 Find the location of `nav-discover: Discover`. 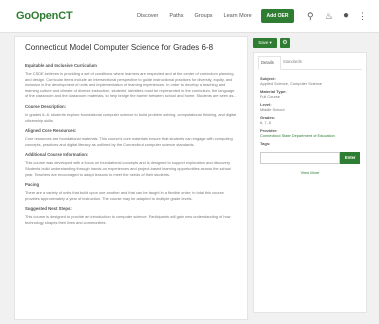

nav-discover: Discover is located at coordinates (147, 16).